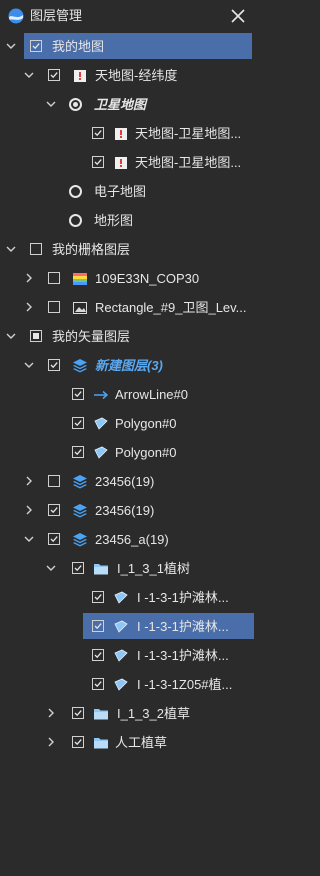 The image size is (320, 876). What do you see at coordinates (91, 336) in the screenshot?
I see `node-label: 我的矢量图层` at bounding box center [91, 336].